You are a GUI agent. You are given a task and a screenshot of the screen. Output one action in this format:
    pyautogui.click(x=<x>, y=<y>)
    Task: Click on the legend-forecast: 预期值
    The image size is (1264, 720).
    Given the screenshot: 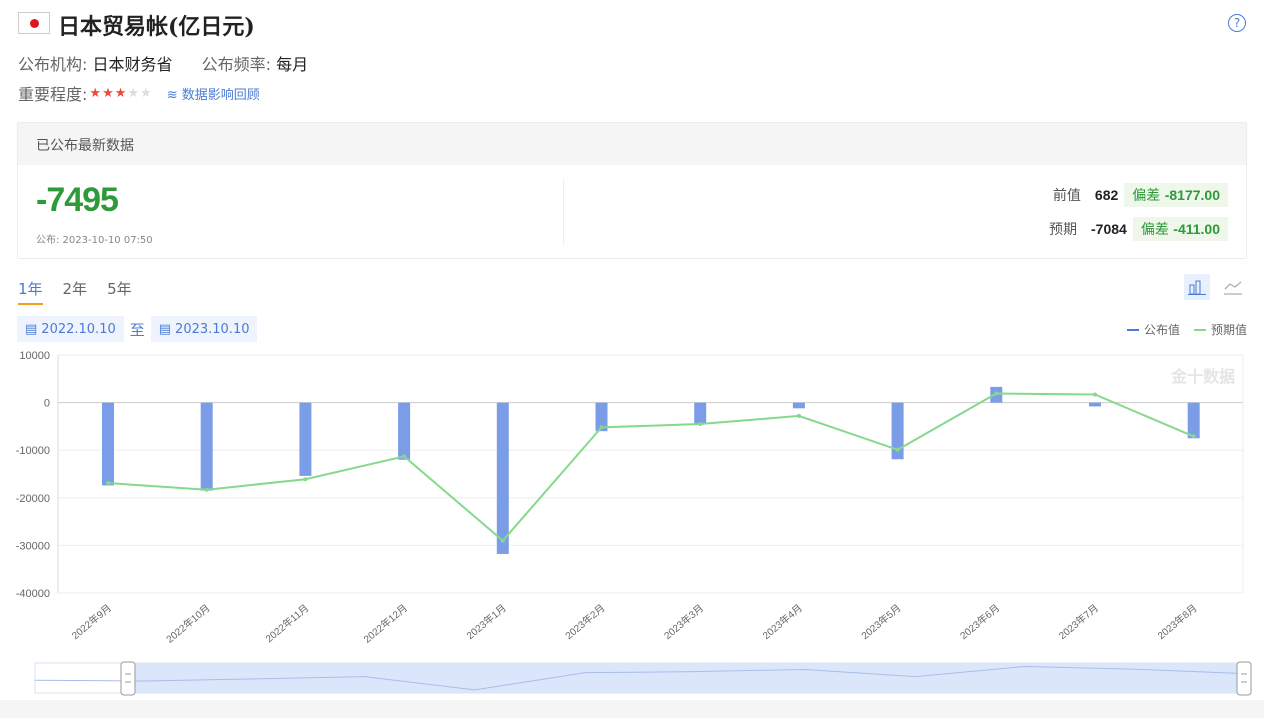 What is the action you would take?
    pyautogui.click(x=1220, y=329)
    